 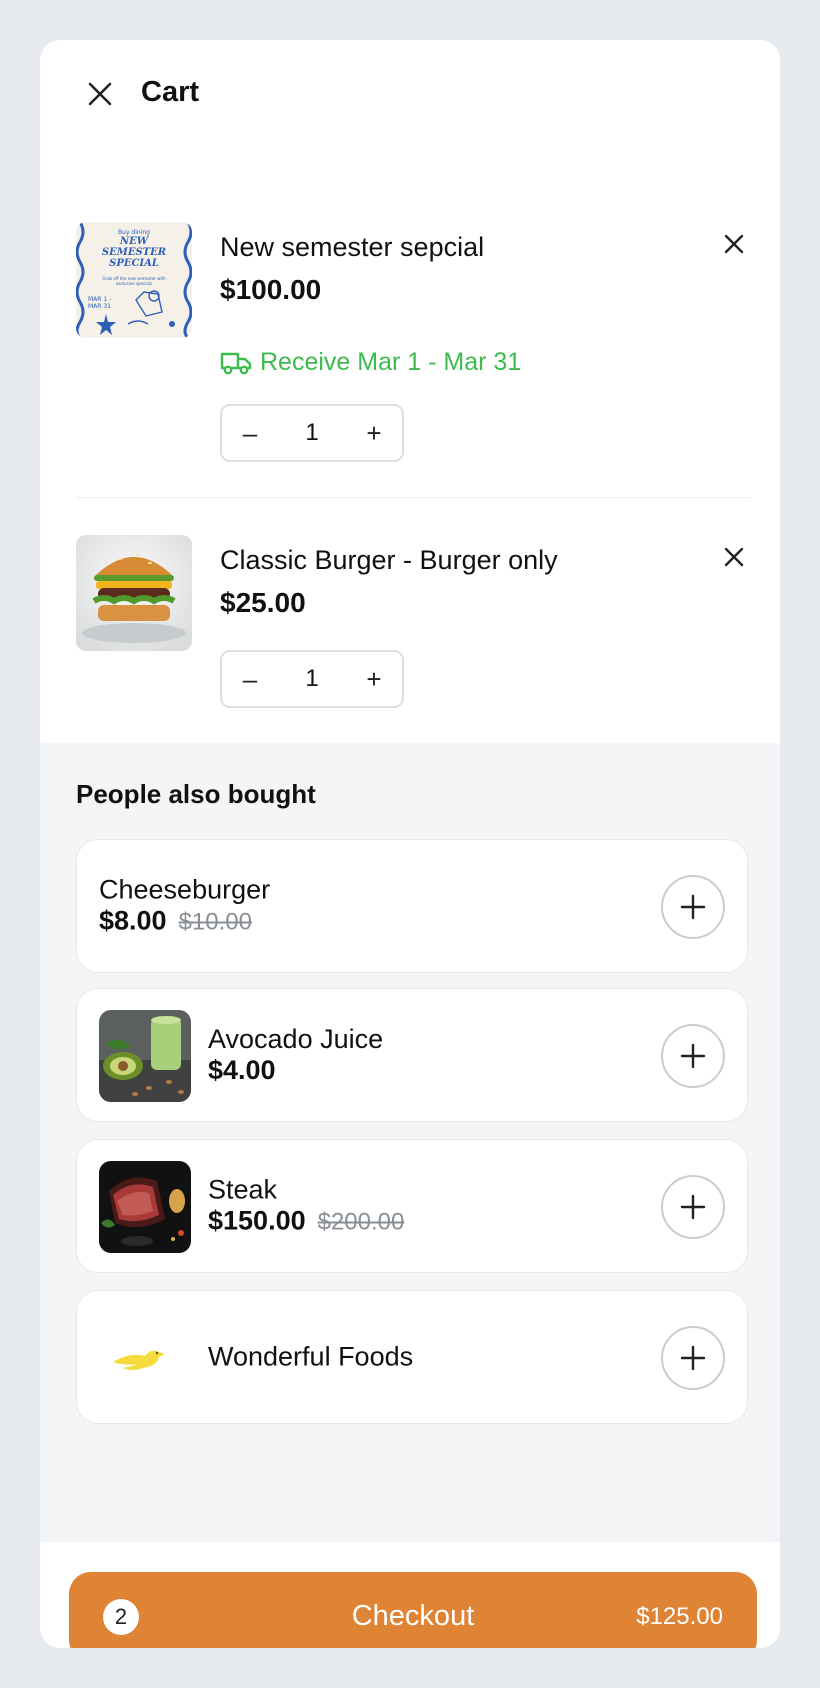 I want to click on checkout-button: 2 Checkout $125.00, so click(x=413, y=1610).